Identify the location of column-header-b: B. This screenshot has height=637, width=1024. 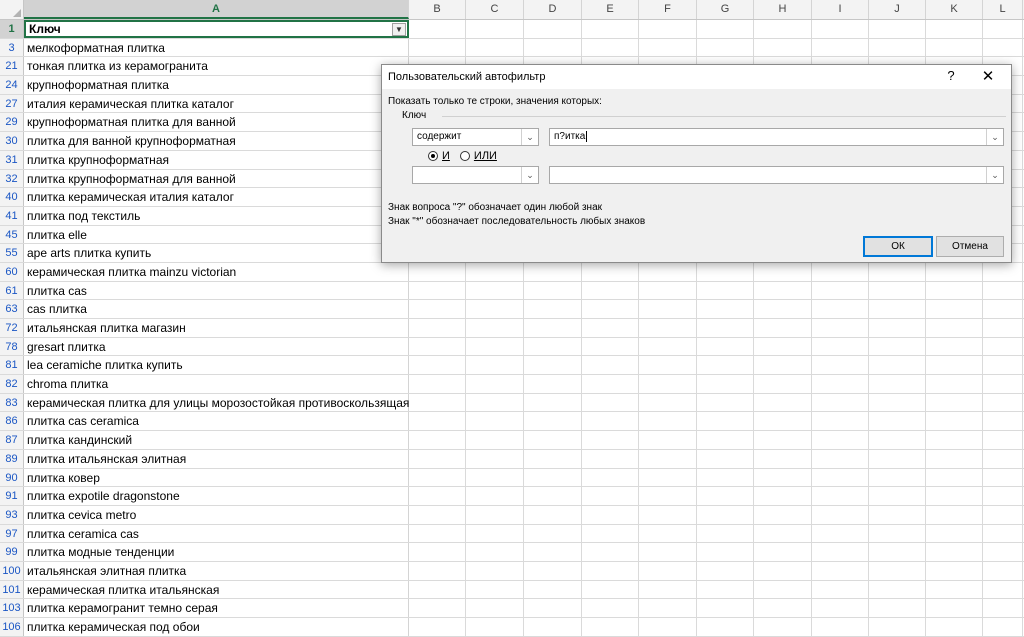
(437, 9).